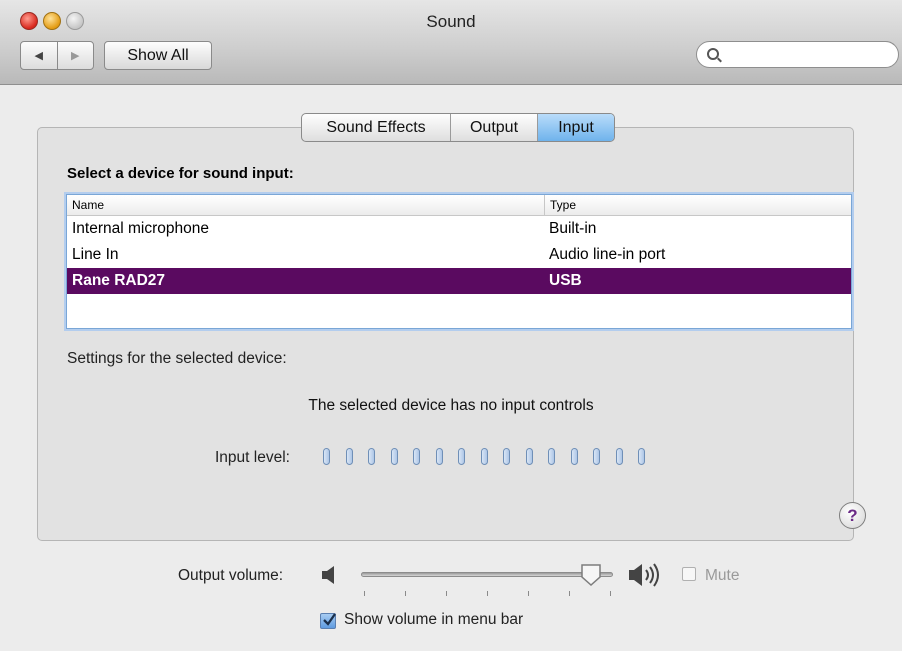 The height and width of the screenshot is (651, 902). Describe the element at coordinates (722, 575) in the screenshot. I see `mute-label: Mute` at that location.